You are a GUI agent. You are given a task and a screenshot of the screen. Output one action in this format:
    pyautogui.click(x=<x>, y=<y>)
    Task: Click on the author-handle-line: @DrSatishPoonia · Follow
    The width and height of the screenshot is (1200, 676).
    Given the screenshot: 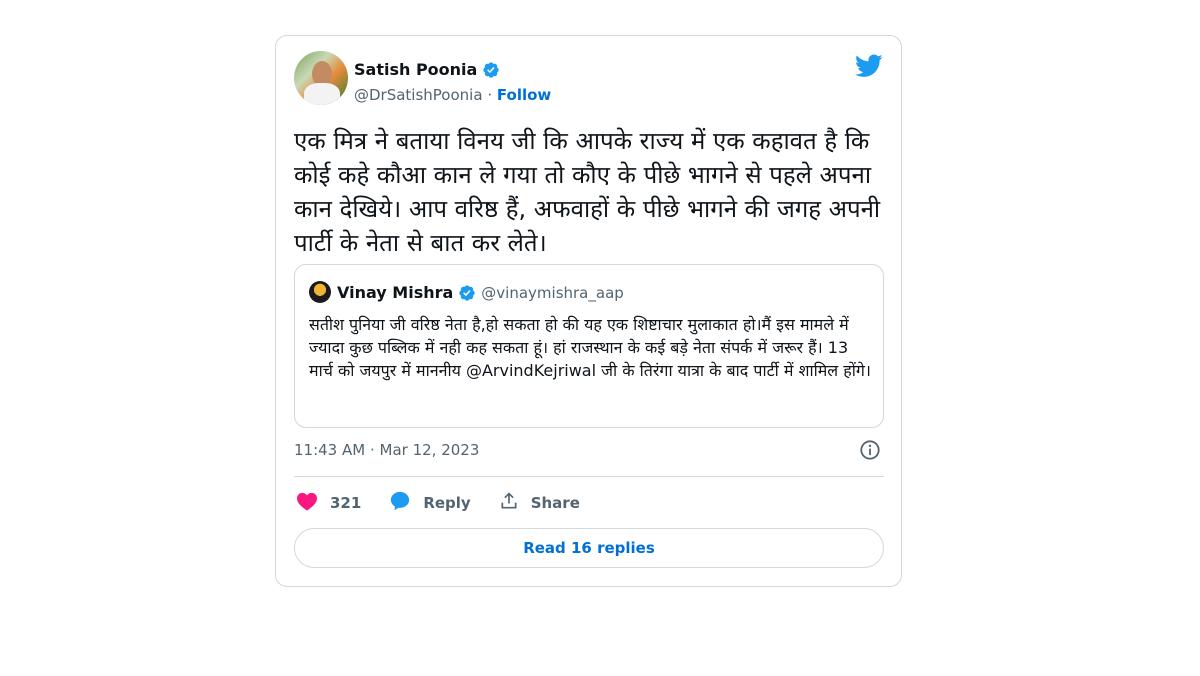 What is the action you would take?
    pyautogui.click(x=452, y=95)
    